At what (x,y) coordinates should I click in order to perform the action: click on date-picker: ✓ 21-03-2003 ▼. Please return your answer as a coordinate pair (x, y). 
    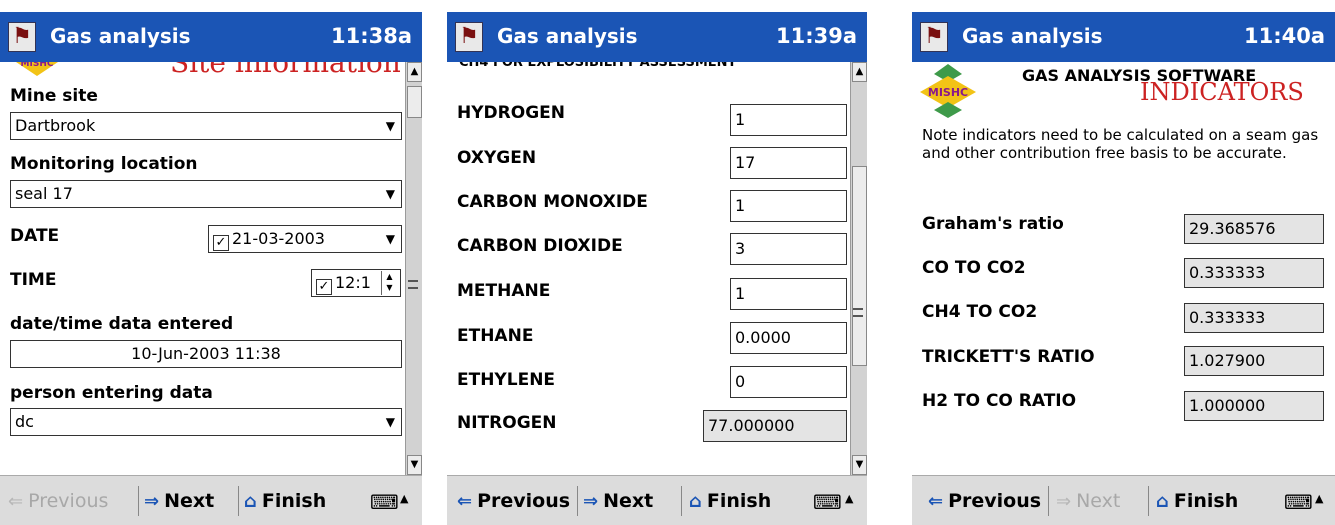
    Looking at the image, I should click on (305, 239).